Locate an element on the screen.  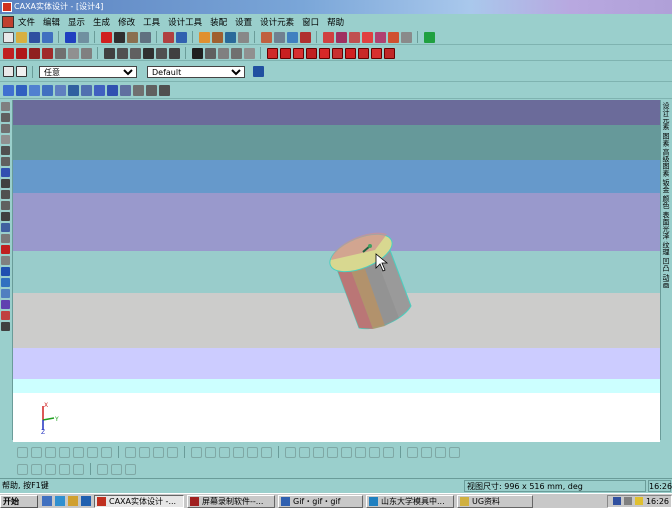
view-bottom-icon is located at coordinates (73, 90).